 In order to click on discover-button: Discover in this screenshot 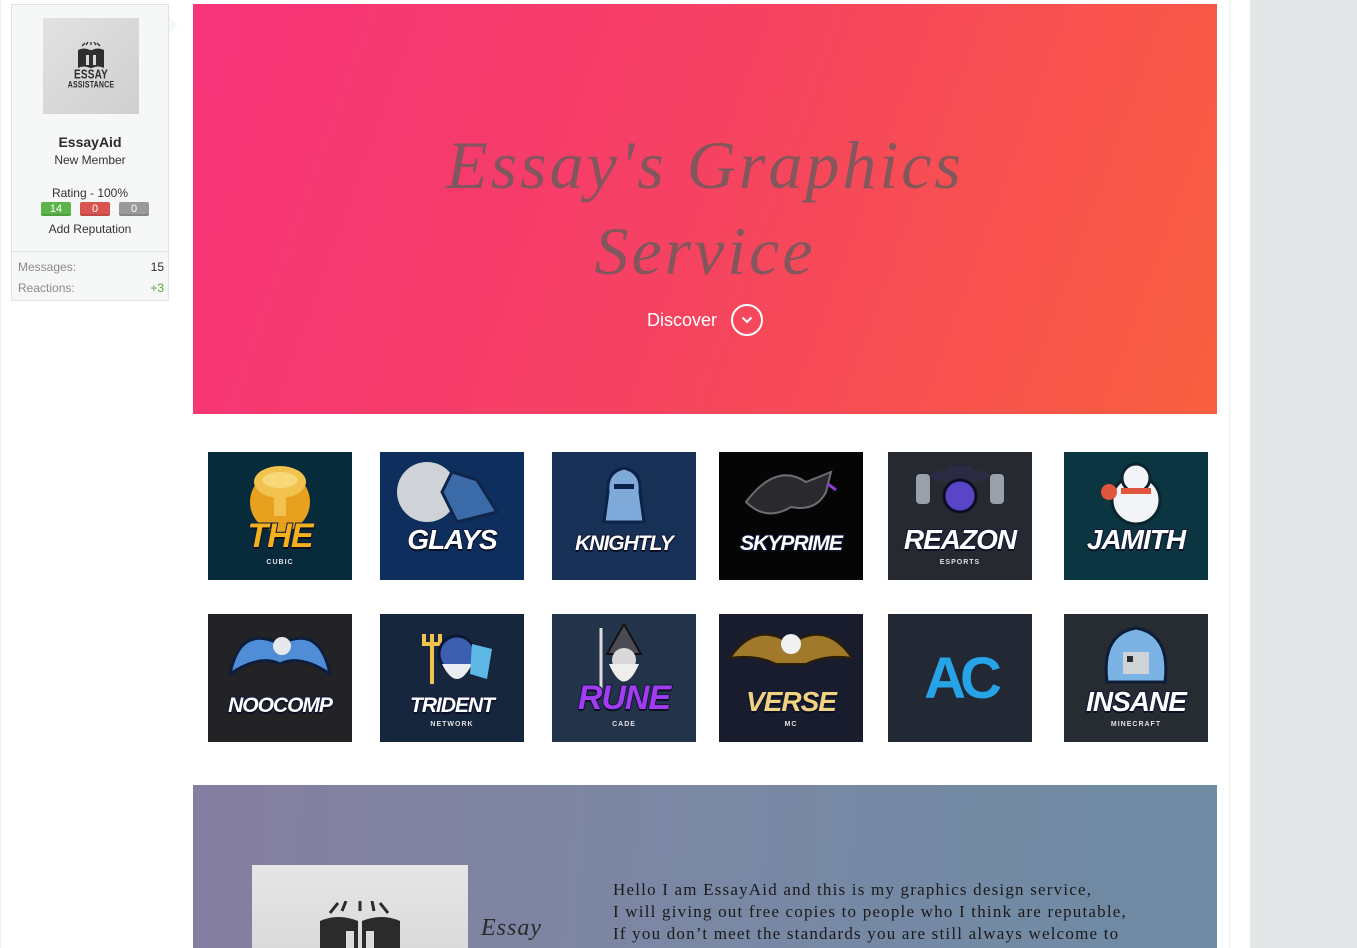, I will do `click(705, 320)`.